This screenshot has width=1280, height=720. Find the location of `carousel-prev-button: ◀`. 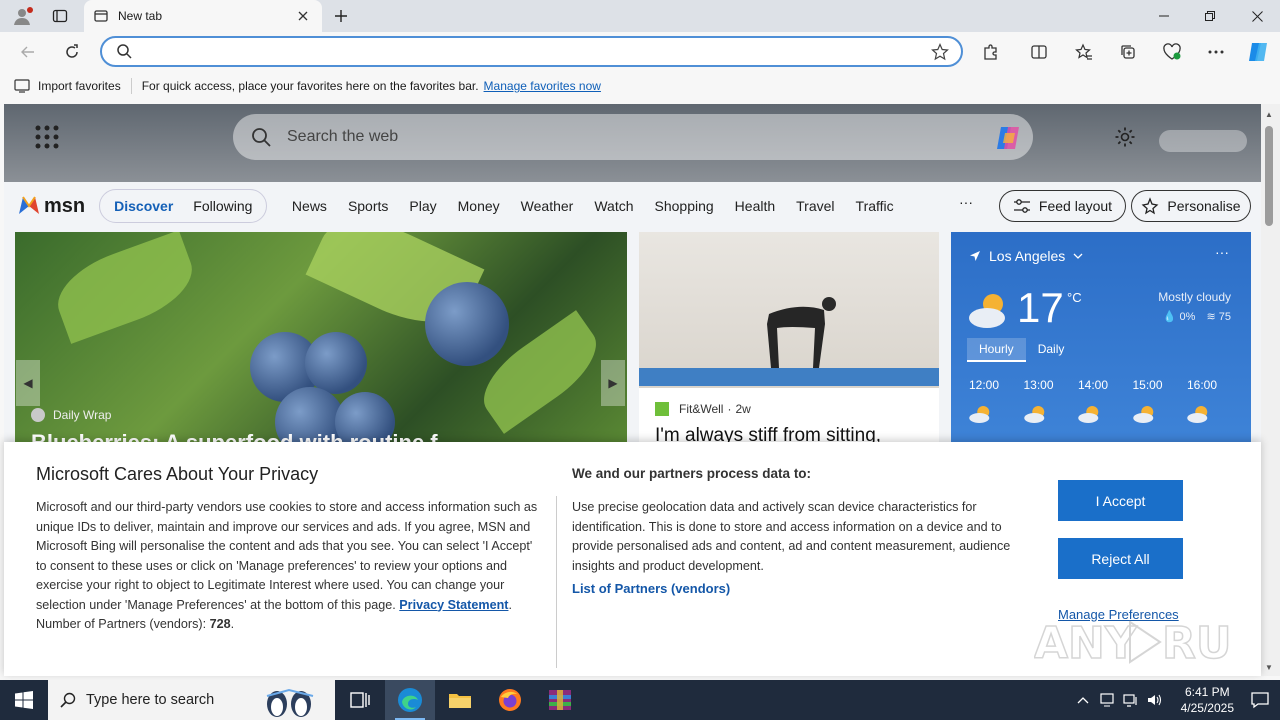

carousel-prev-button: ◀ is located at coordinates (28, 383).